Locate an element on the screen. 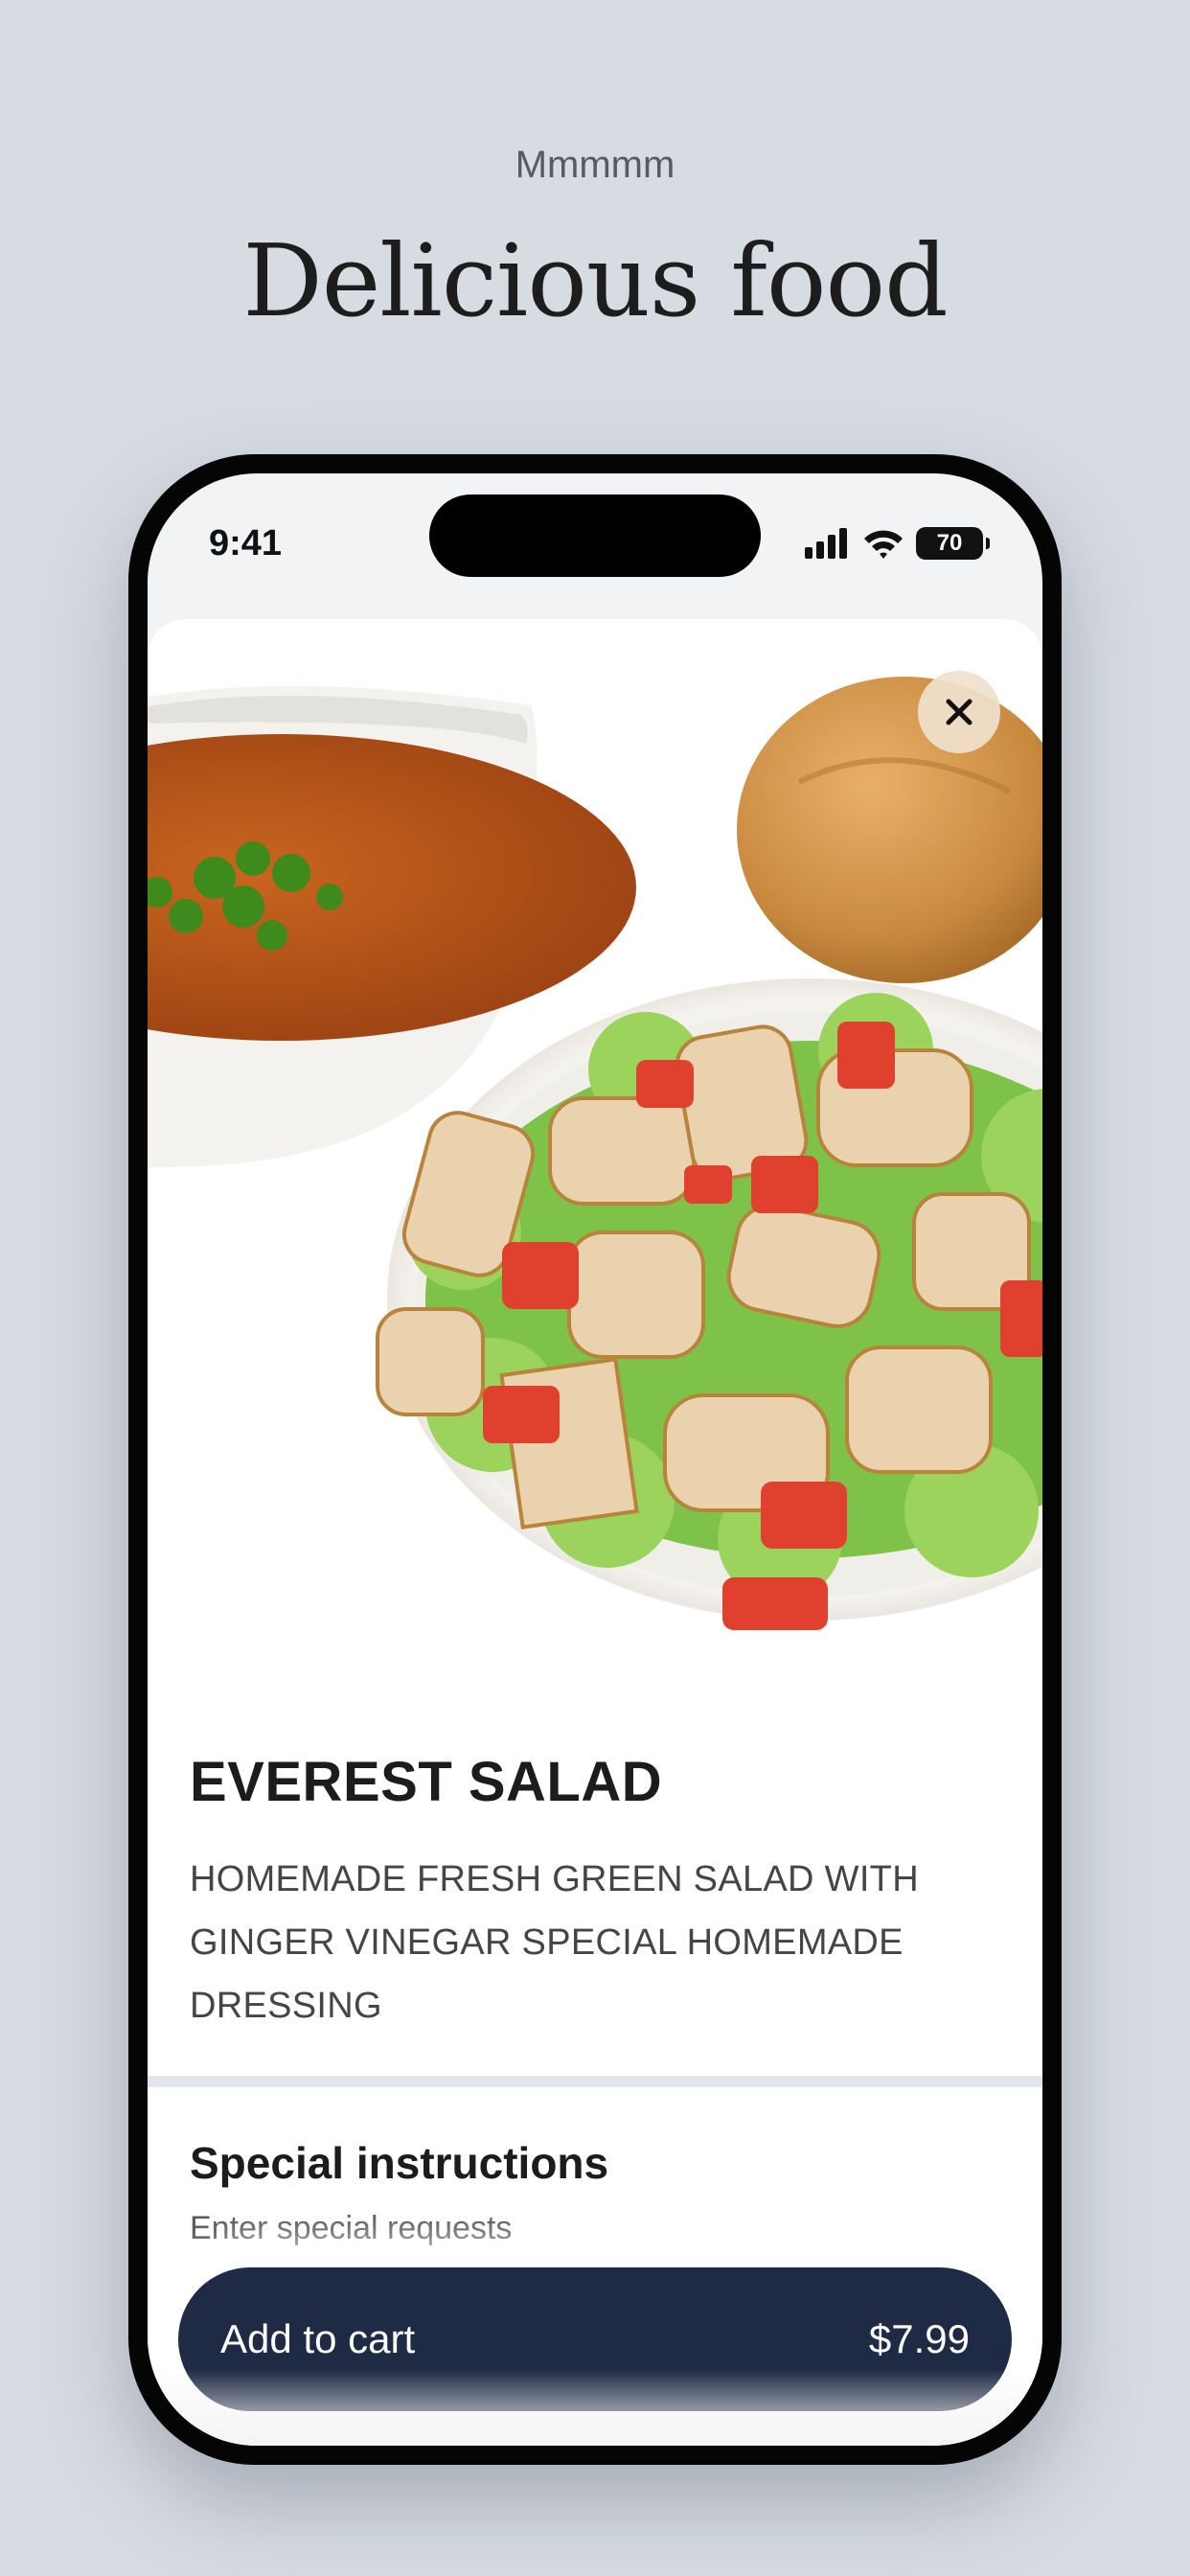 This screenshot has width=1190, height=2576. close-icon is located at coordinates (960, 712).